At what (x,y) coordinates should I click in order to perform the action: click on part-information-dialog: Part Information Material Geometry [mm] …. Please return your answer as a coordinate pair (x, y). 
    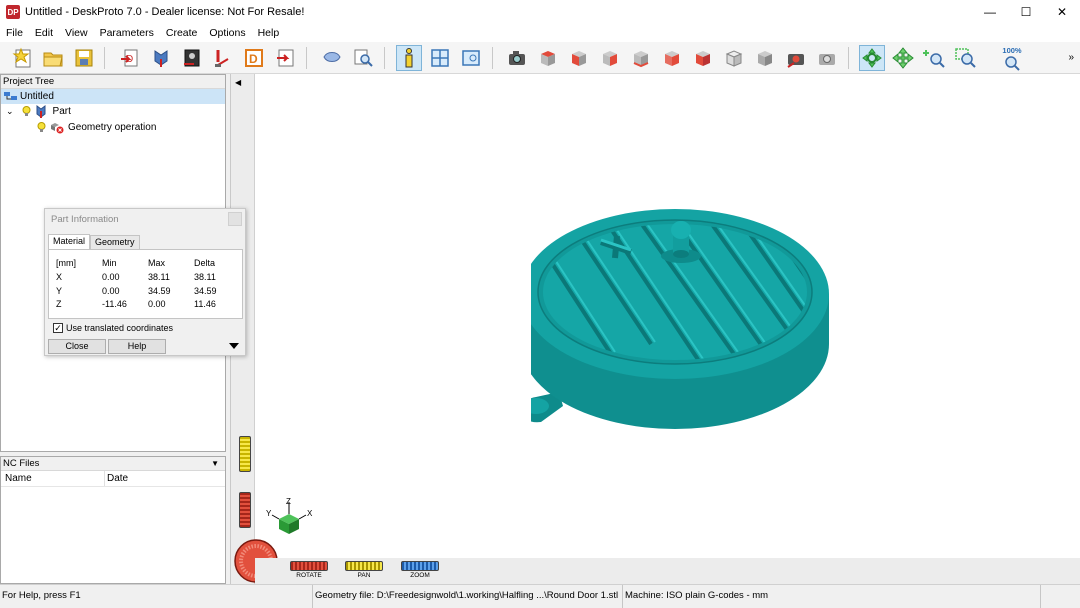
    Looking at the image, I should click on (145, 282).